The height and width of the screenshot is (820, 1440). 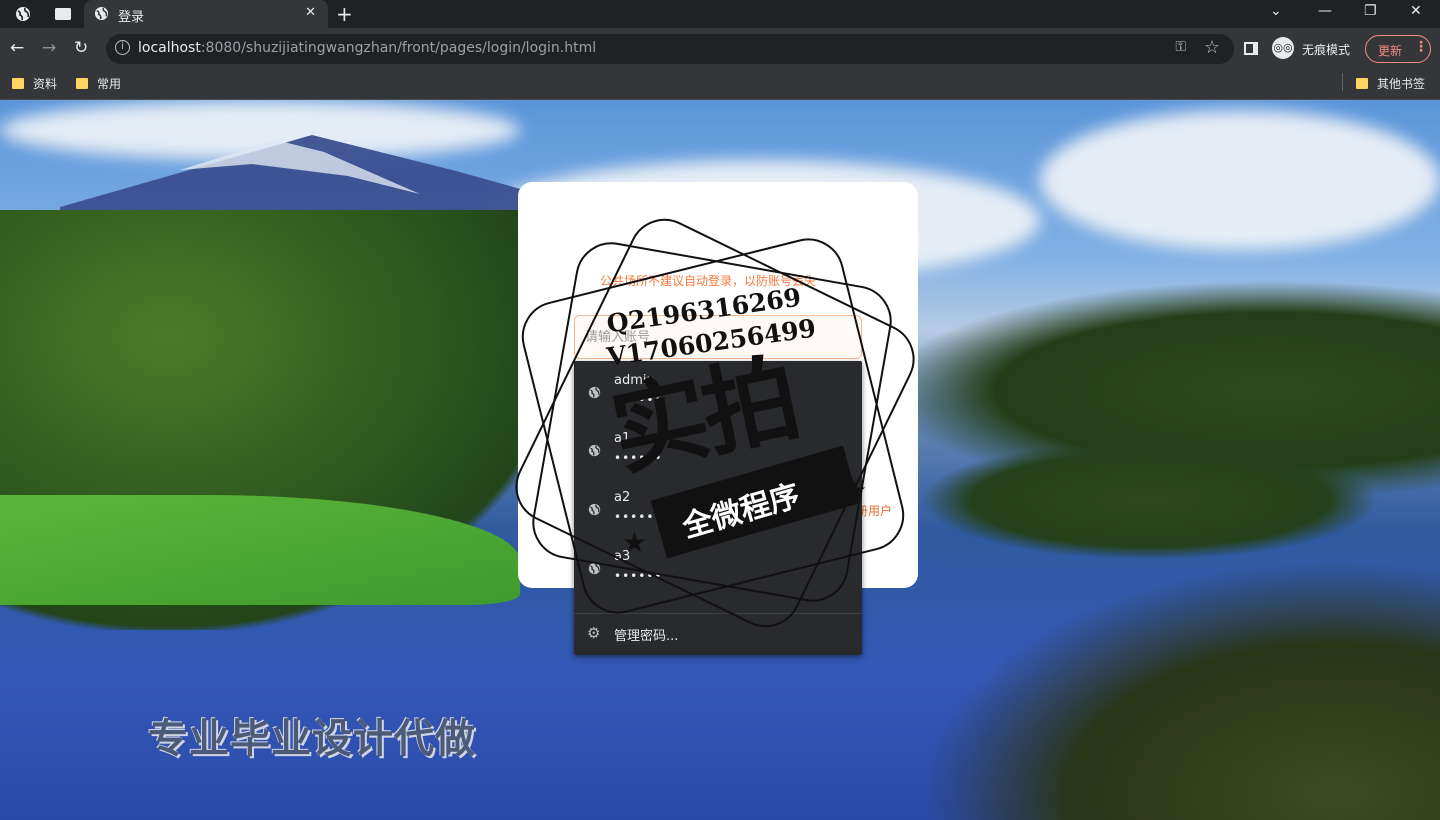 What do you see at coordinates (206, 14) in the screenshot?
I see `tab-login: 登录 ✕` at bounding box center [206, 14].